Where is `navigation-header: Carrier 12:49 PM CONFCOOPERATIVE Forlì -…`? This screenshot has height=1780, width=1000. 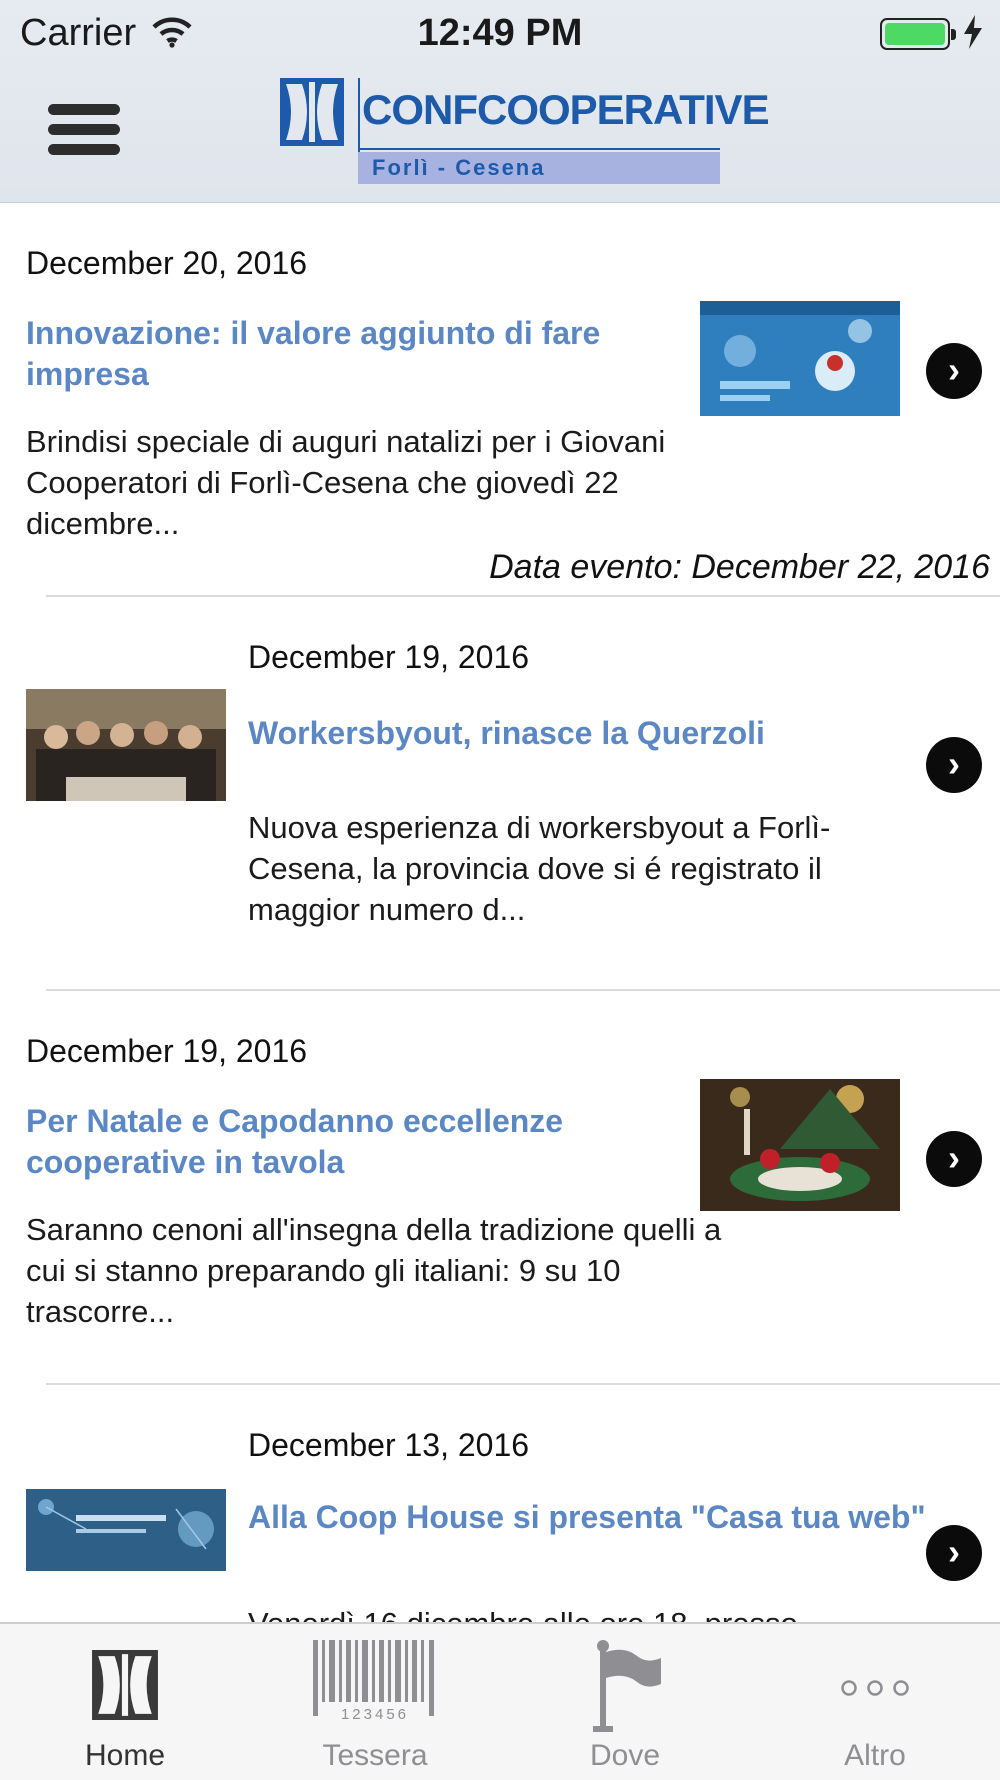
navigation-header: Carrier 12:49 PM CONFCOOPERATIVE Forlì -… is located at coordinates (500, 101).